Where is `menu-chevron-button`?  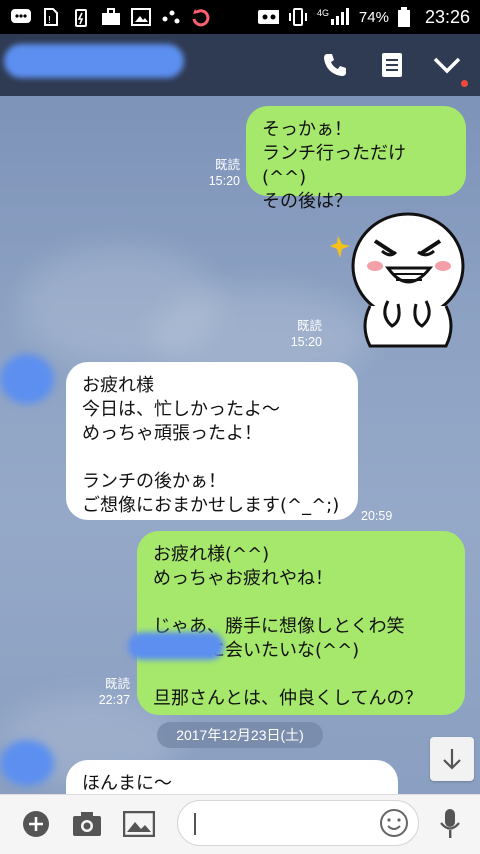 menu-chevron-button is located at coordinates (447, 65).